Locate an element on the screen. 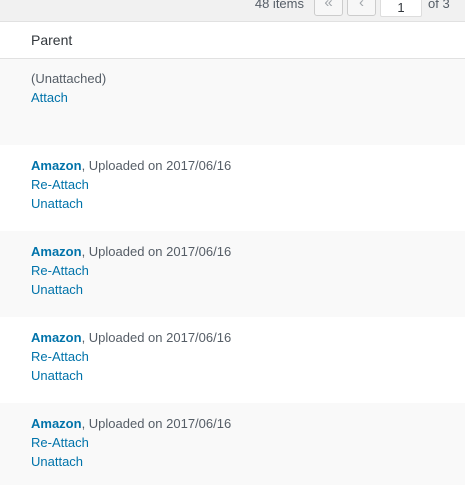 The height and width of the screenshot is (485, 465). current-page-input is located at coordinates (401, 8).